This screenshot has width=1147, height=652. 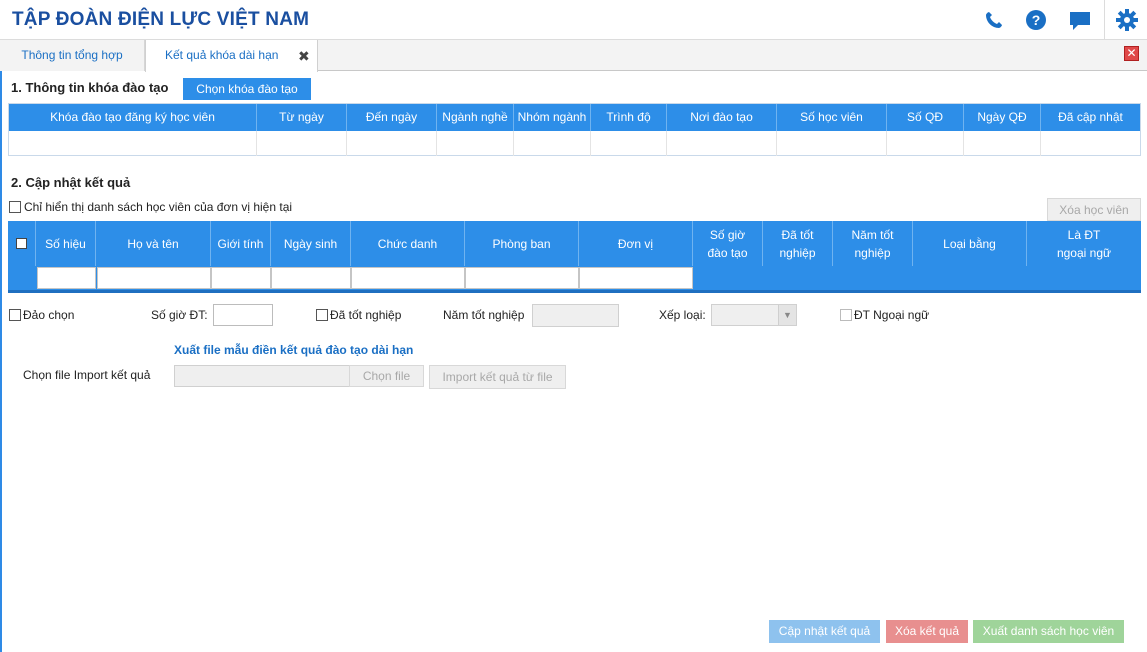 What do you see at coordinates (386, 376) in the screenshot?
I see `choose-file-button: Chọn file` at bounding box center [386, 376].